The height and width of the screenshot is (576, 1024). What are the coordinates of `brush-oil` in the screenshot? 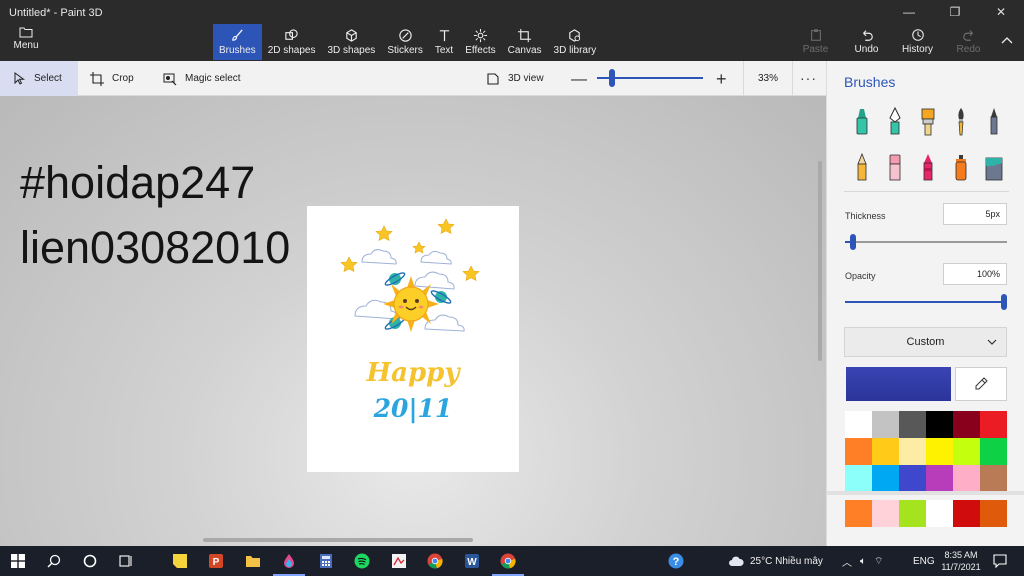 It's located at (927, 122).